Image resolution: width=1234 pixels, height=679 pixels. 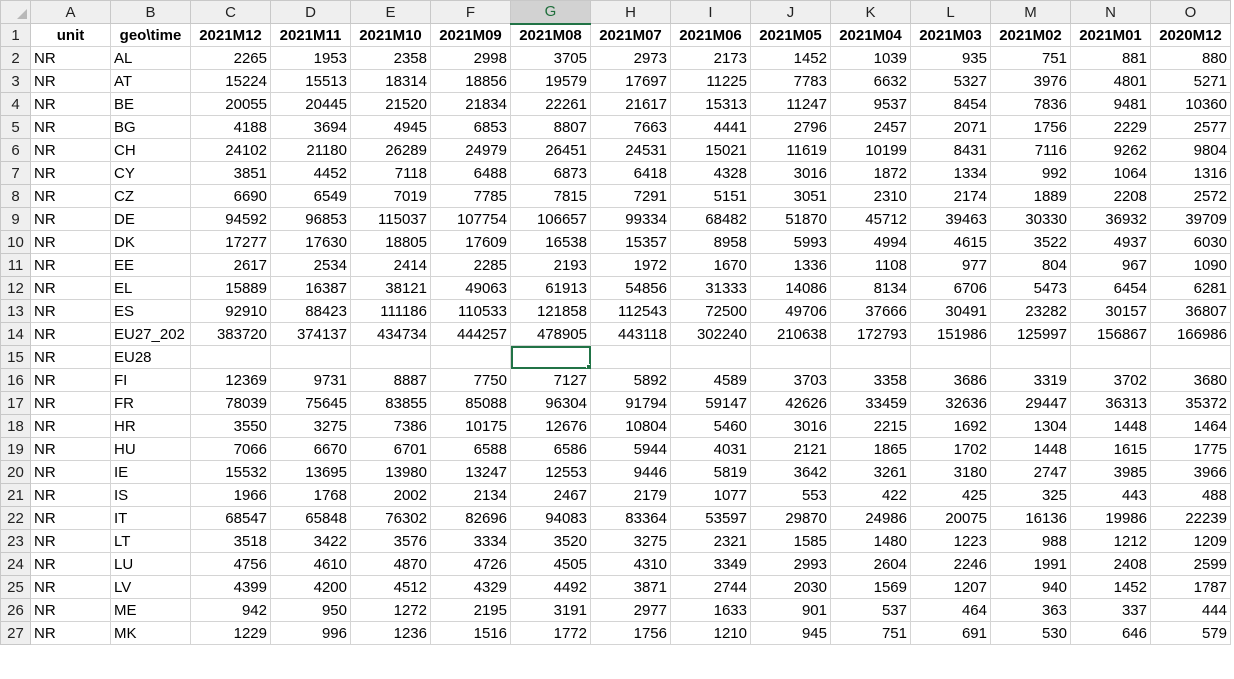 I want to click on cell-o12: 6281, so click(x=1190, y=288).